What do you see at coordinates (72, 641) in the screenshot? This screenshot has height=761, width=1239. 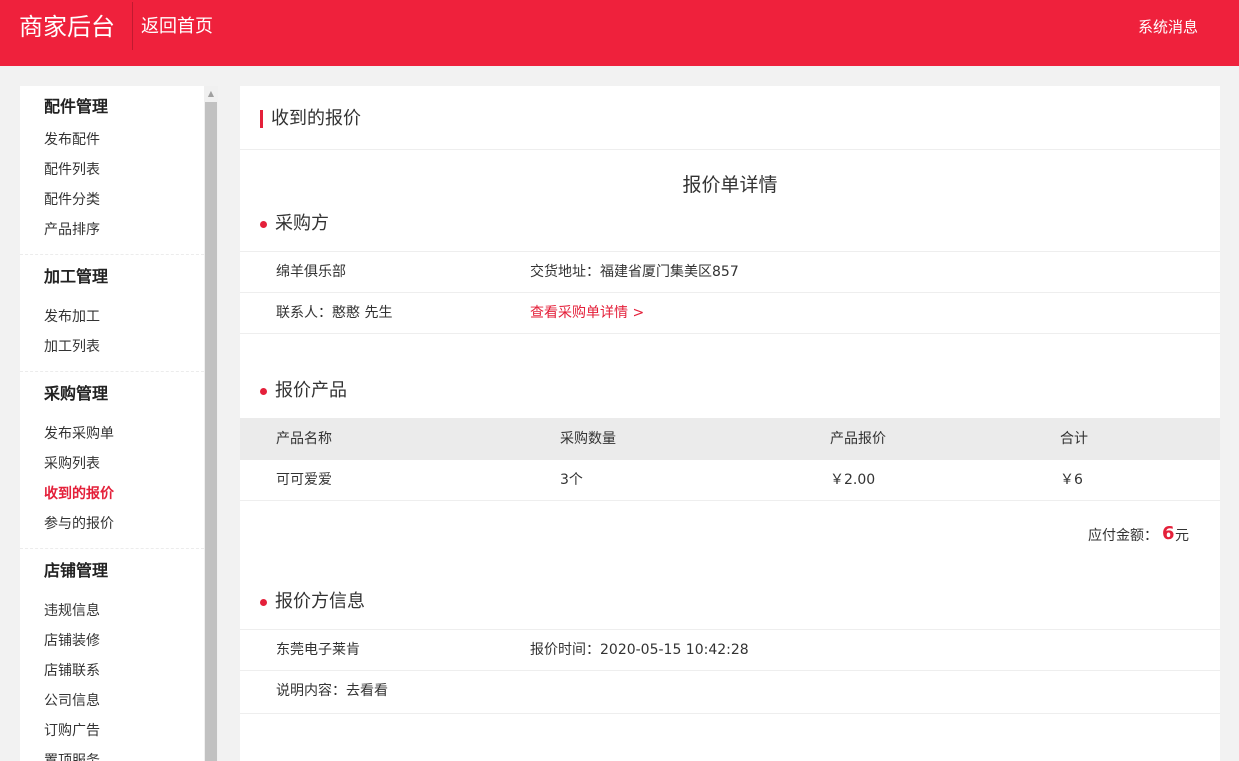 I see `sidebar-item-store-decoration: 店铺装修` at bounding box center [72, 641].